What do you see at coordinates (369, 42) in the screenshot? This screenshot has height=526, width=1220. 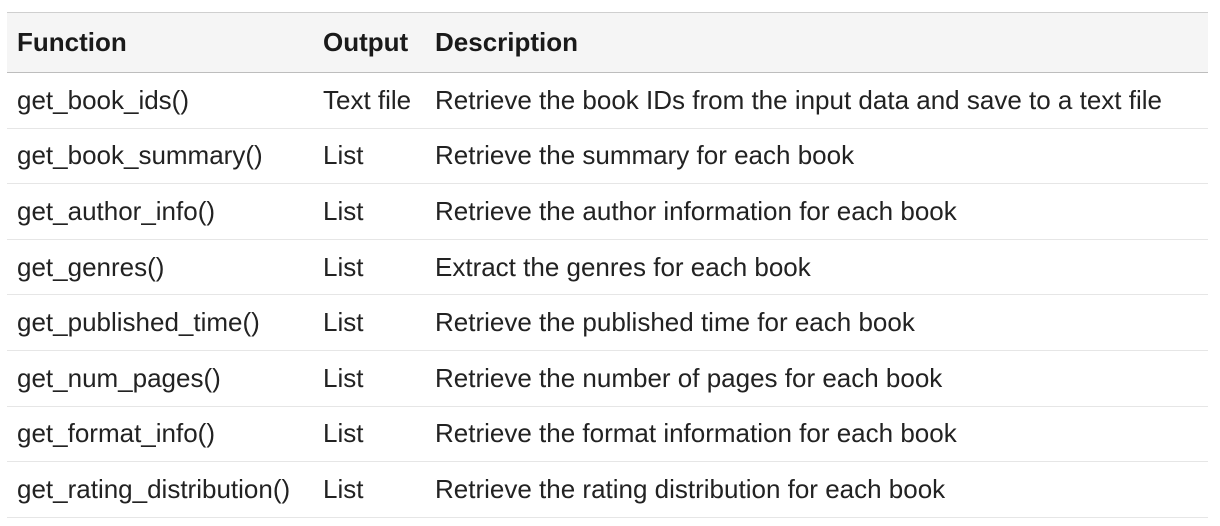 I see `header-output: Output` at bounding box center [369, 42].